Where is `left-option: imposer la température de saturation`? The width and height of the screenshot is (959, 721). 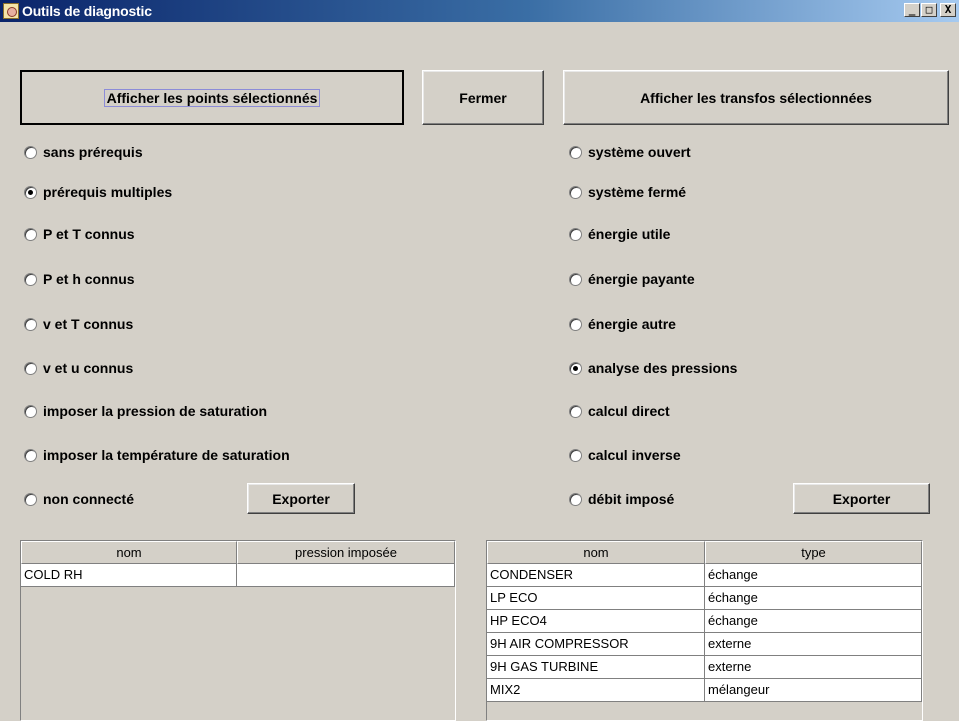
left-option: imposer la température de saturation is located at coordinates (157, 455).